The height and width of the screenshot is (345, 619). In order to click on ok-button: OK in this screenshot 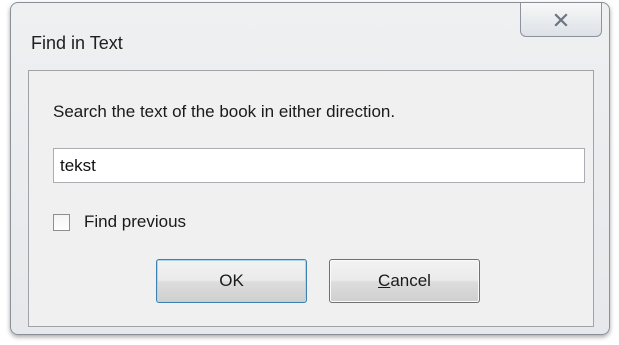, I will do `click(231, 281)`.